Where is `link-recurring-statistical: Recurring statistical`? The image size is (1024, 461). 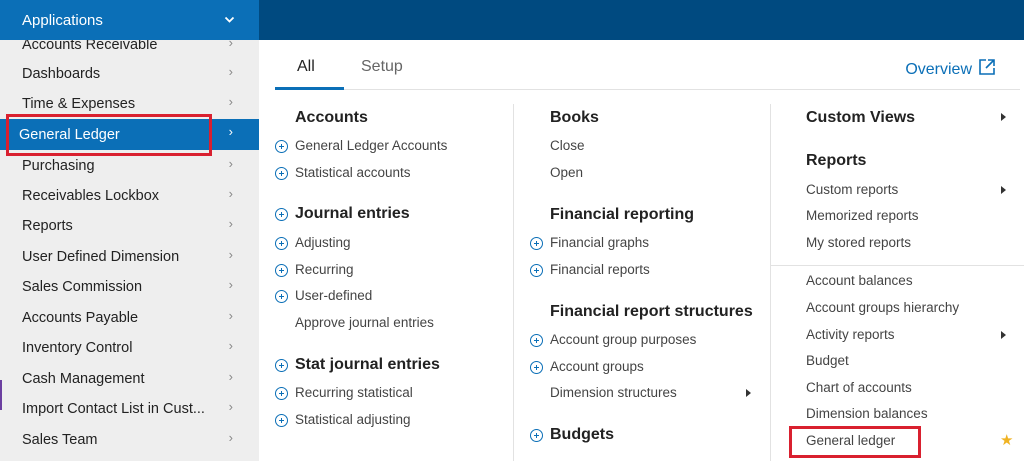
link-recurring-statistical: Recurring statistical is located at coordinates (354, 392).